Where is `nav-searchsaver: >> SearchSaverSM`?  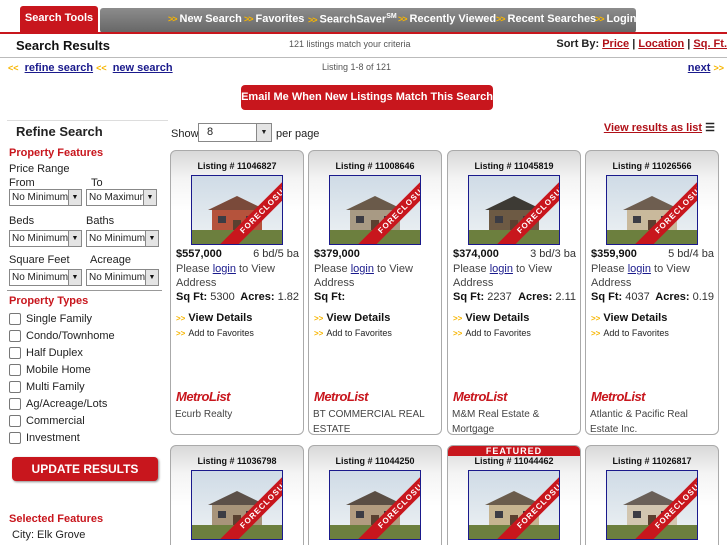
nav-searchsaver: >> SearchSaverSM is located at coordinates (352, 19).